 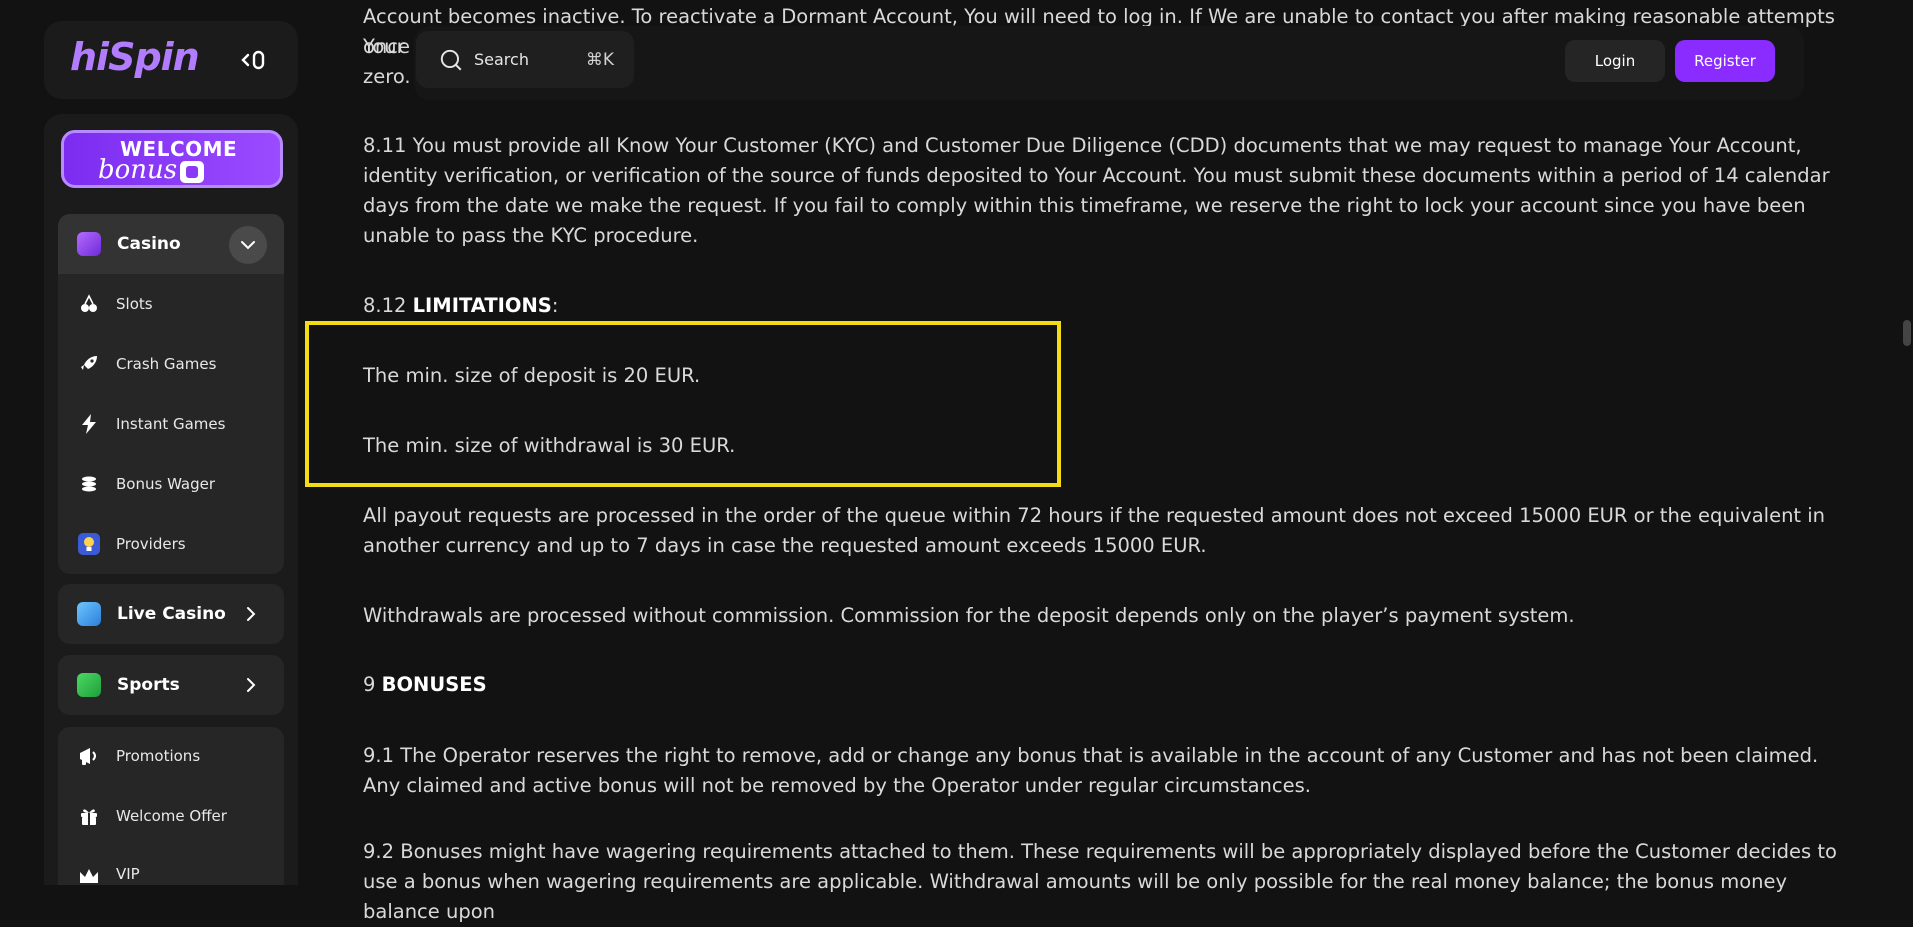 I want to click on sidebar-item-crash-games: Crash Games, so click(x=171, y=364).